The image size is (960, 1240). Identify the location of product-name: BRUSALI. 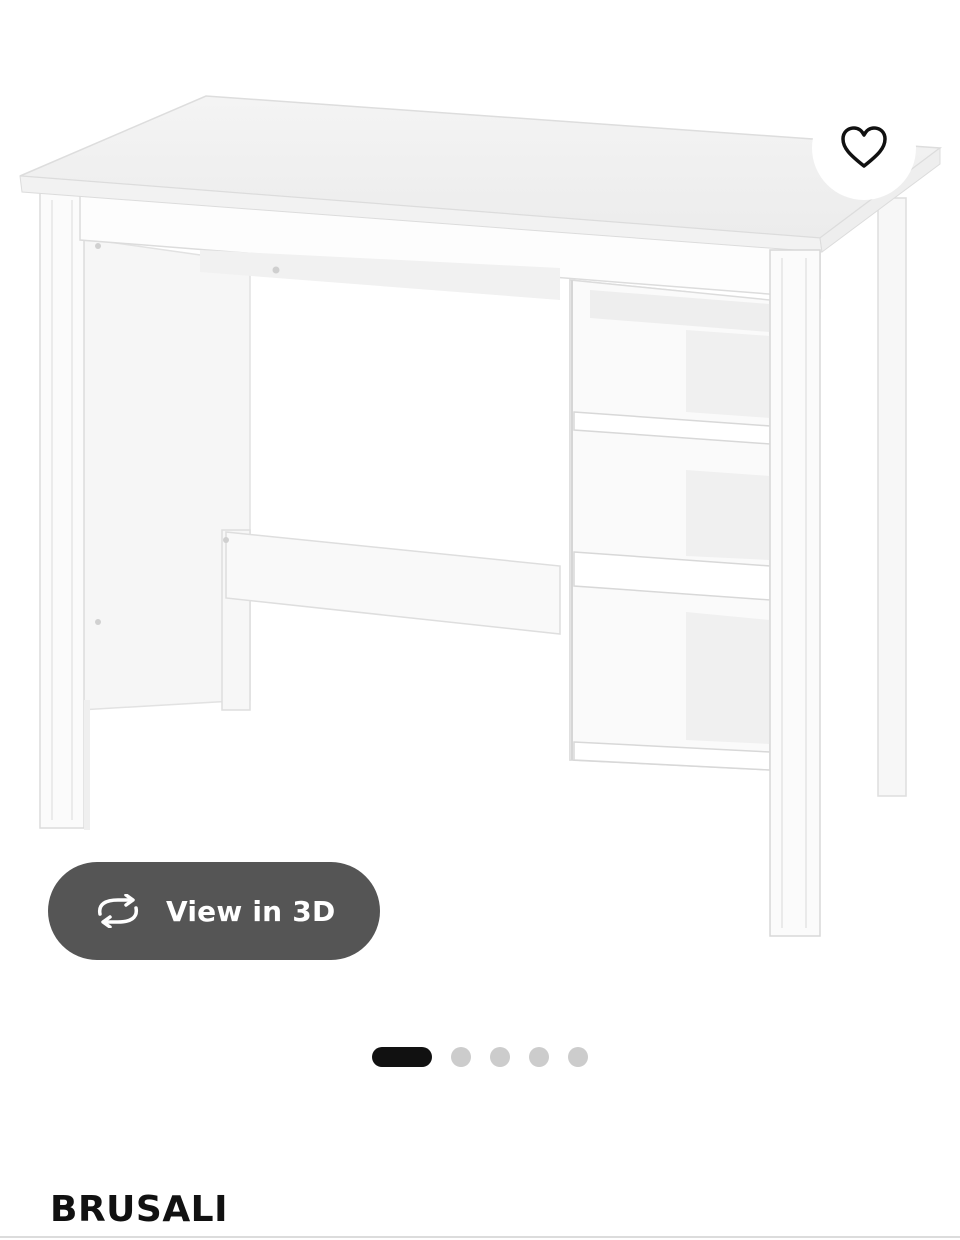
(139, 1209).